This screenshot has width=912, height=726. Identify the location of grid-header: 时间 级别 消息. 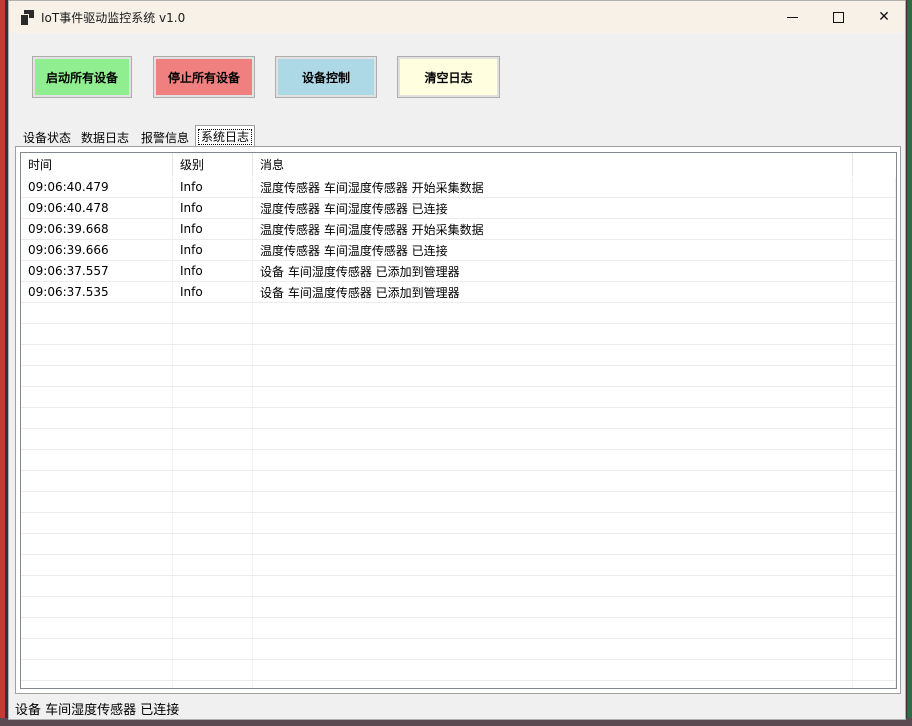
(458, 164).